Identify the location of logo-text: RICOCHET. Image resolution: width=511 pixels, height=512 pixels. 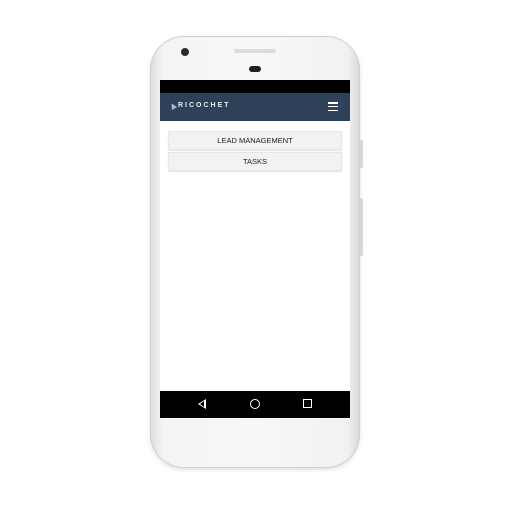
(204, 105).